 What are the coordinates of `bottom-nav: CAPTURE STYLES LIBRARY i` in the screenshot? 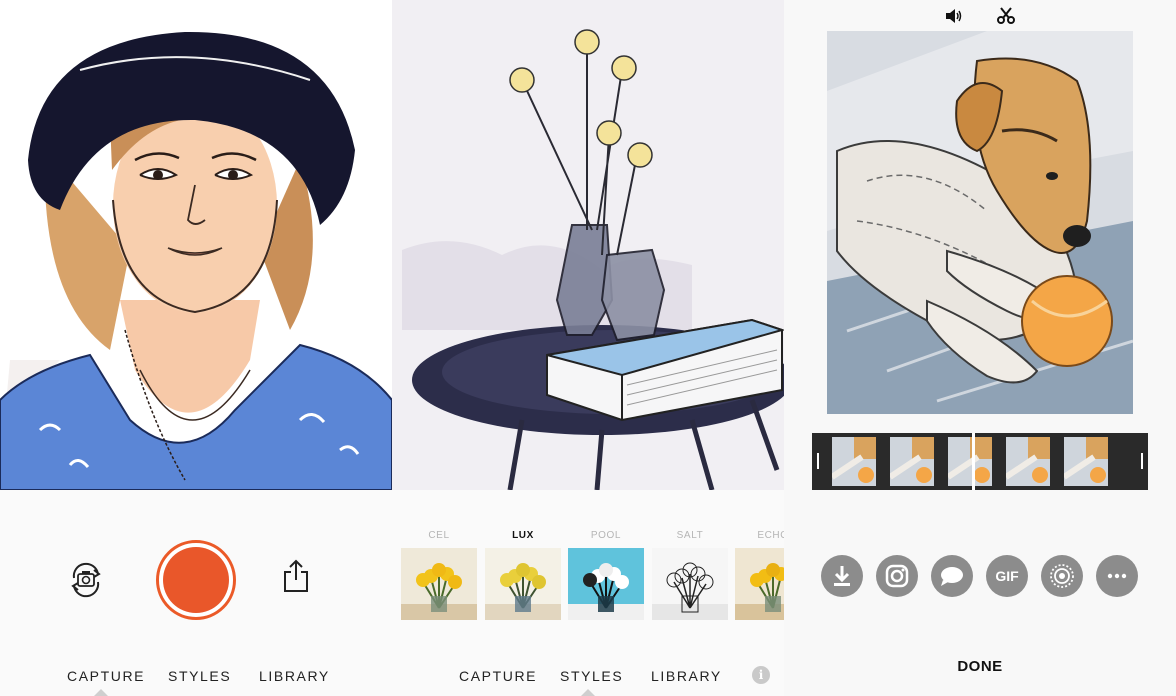 It's located at (588, 675).